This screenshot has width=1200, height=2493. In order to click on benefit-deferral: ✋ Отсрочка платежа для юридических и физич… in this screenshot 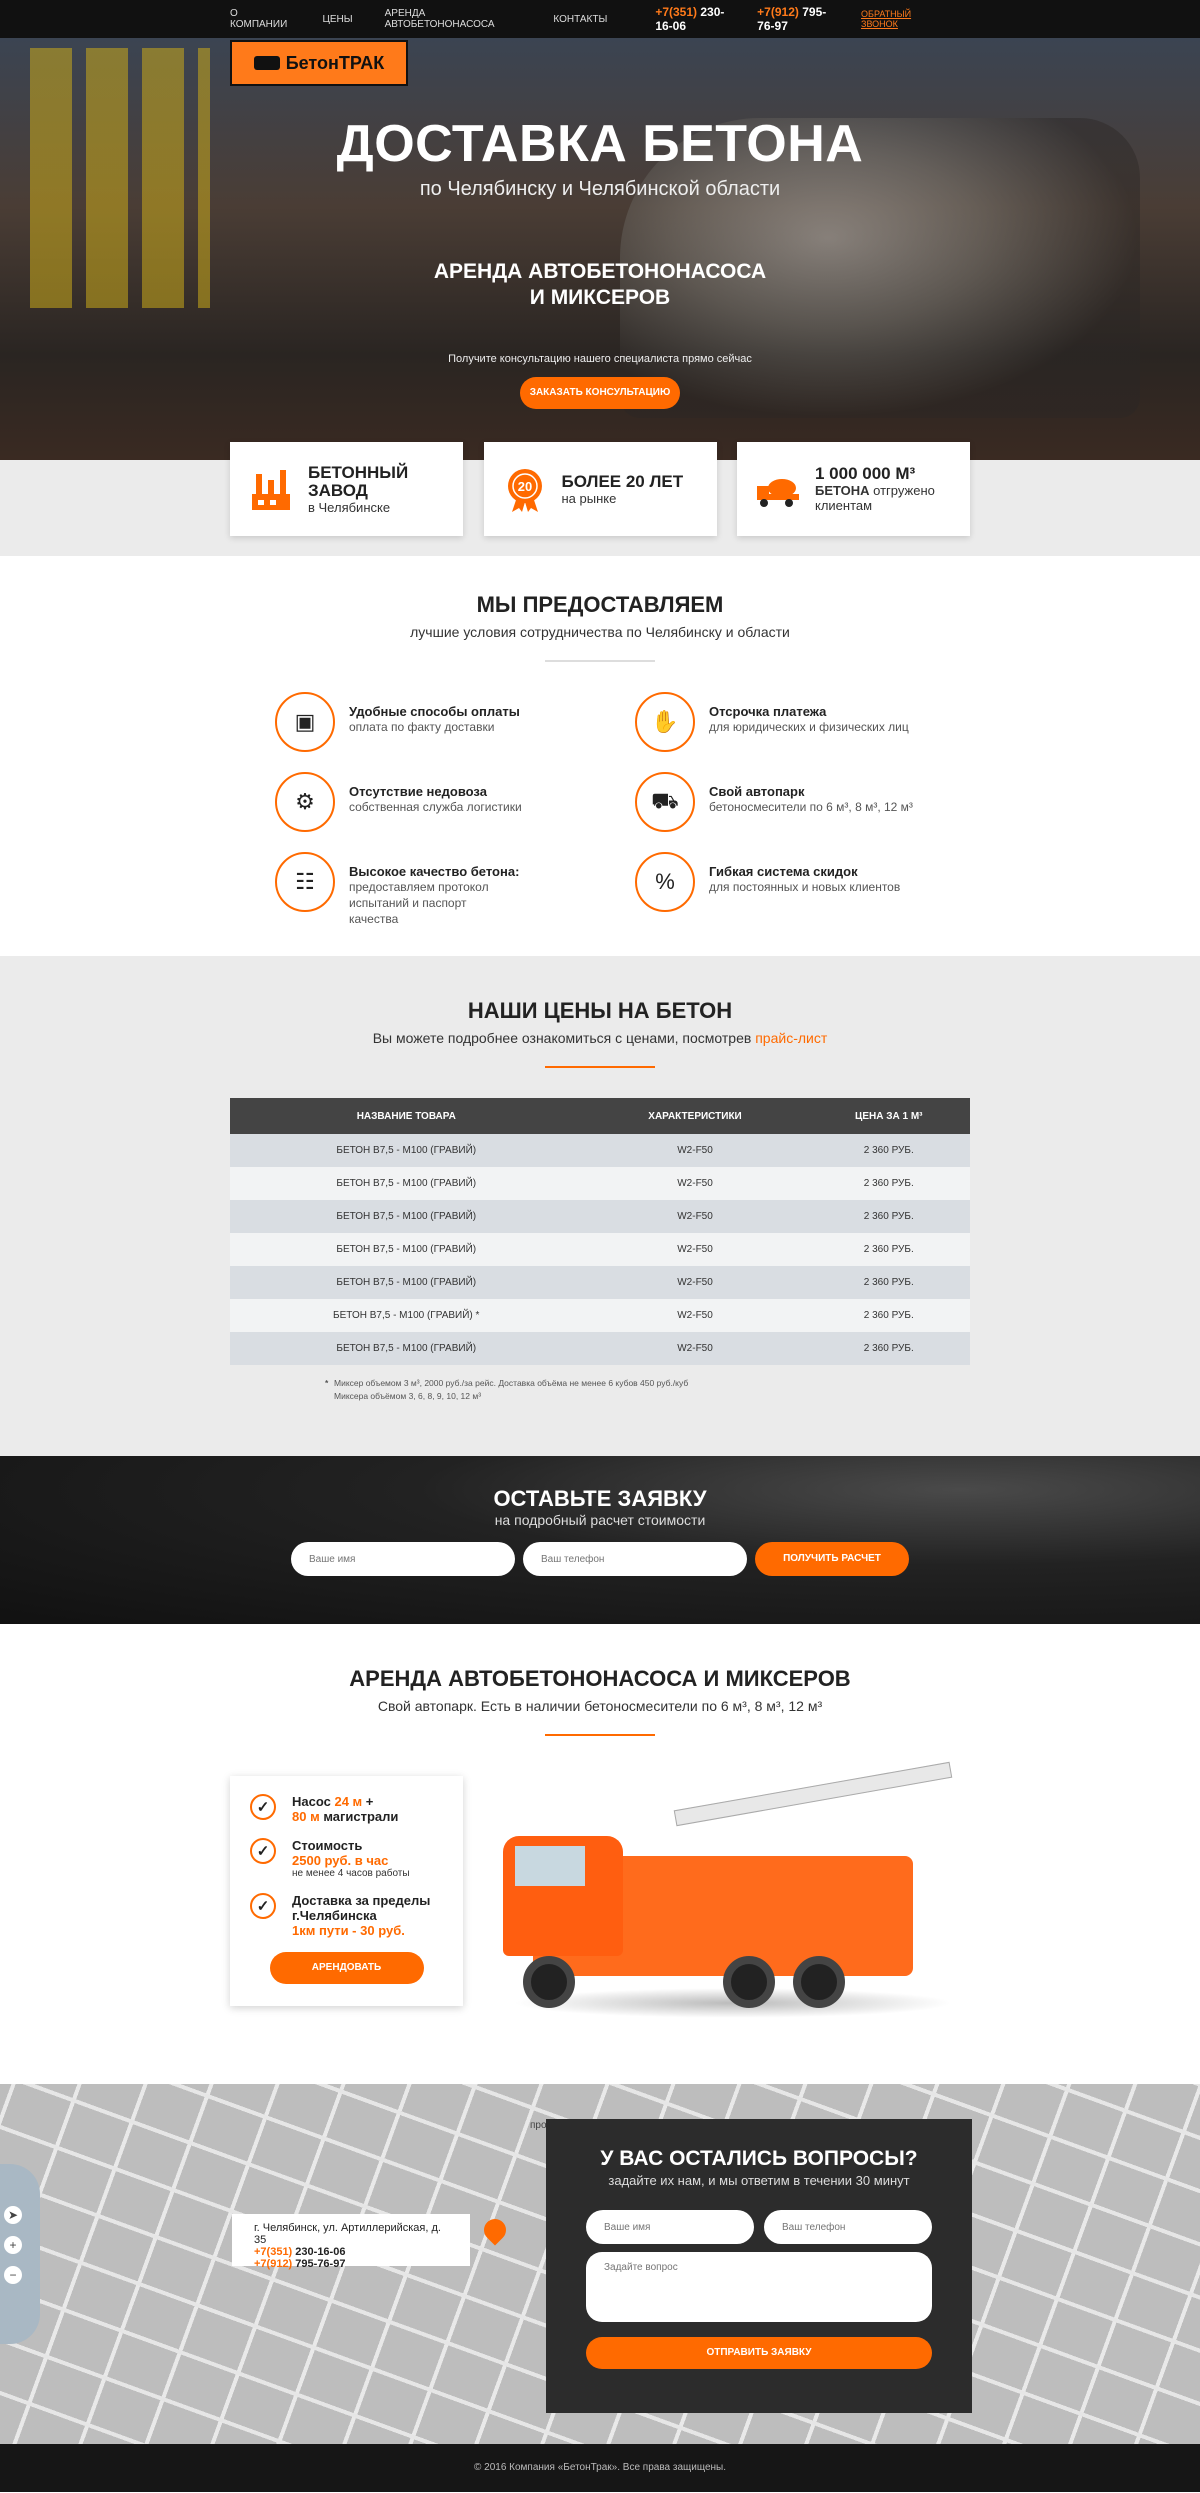, I will do `click(780, 722)`.